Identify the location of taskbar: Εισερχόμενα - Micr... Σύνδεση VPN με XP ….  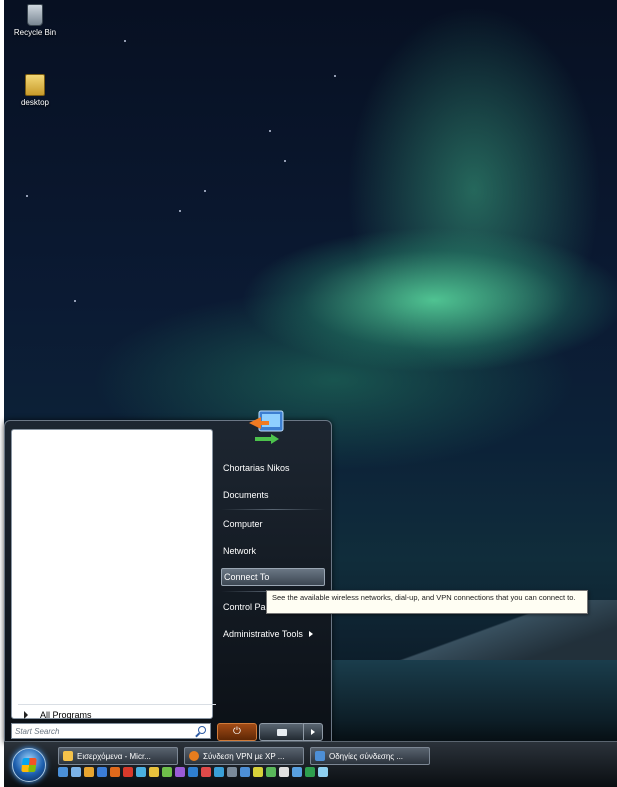
(310, 764).